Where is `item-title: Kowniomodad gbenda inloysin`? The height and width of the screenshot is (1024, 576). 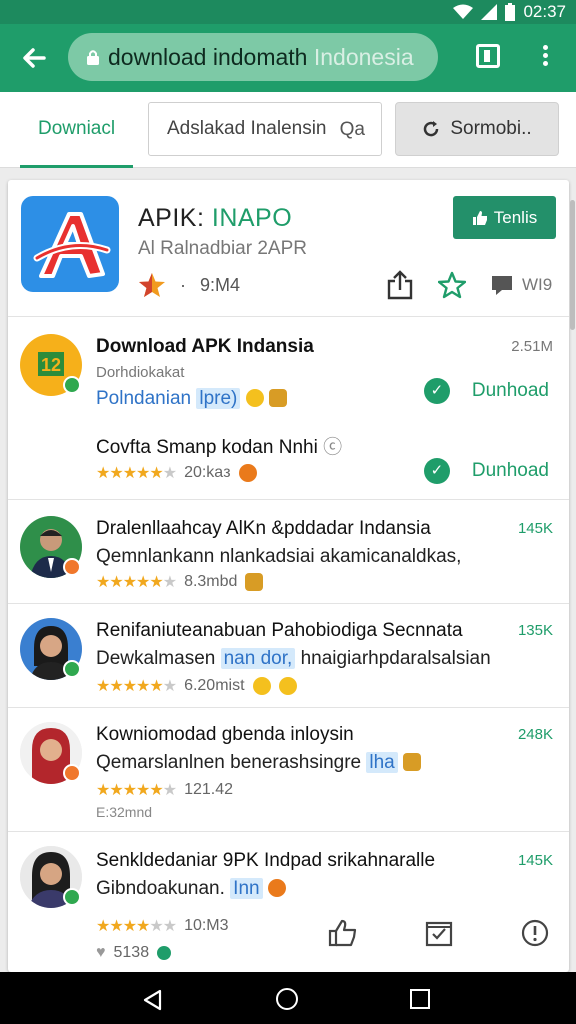 item-title: Kowniomodad gbenda inloysin is located at coordinates (225, 734).